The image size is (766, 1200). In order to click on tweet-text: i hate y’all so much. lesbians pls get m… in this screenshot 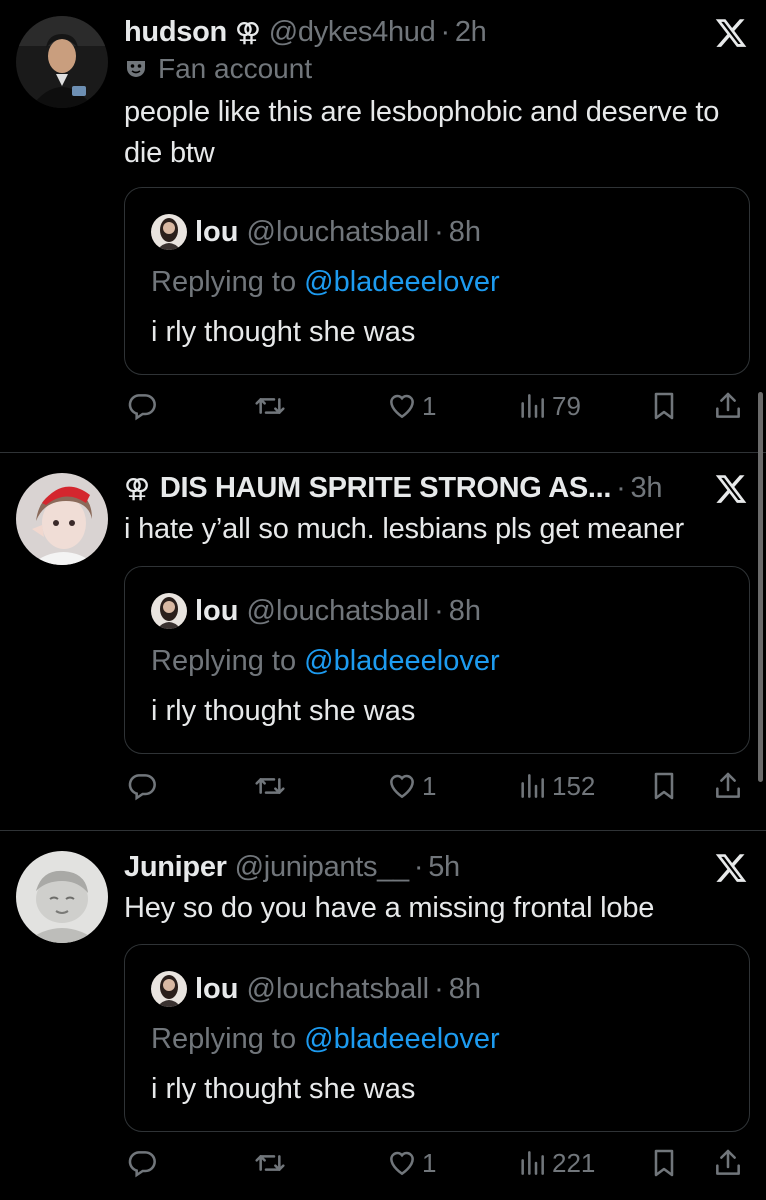, I will do `click(404, 529)`.